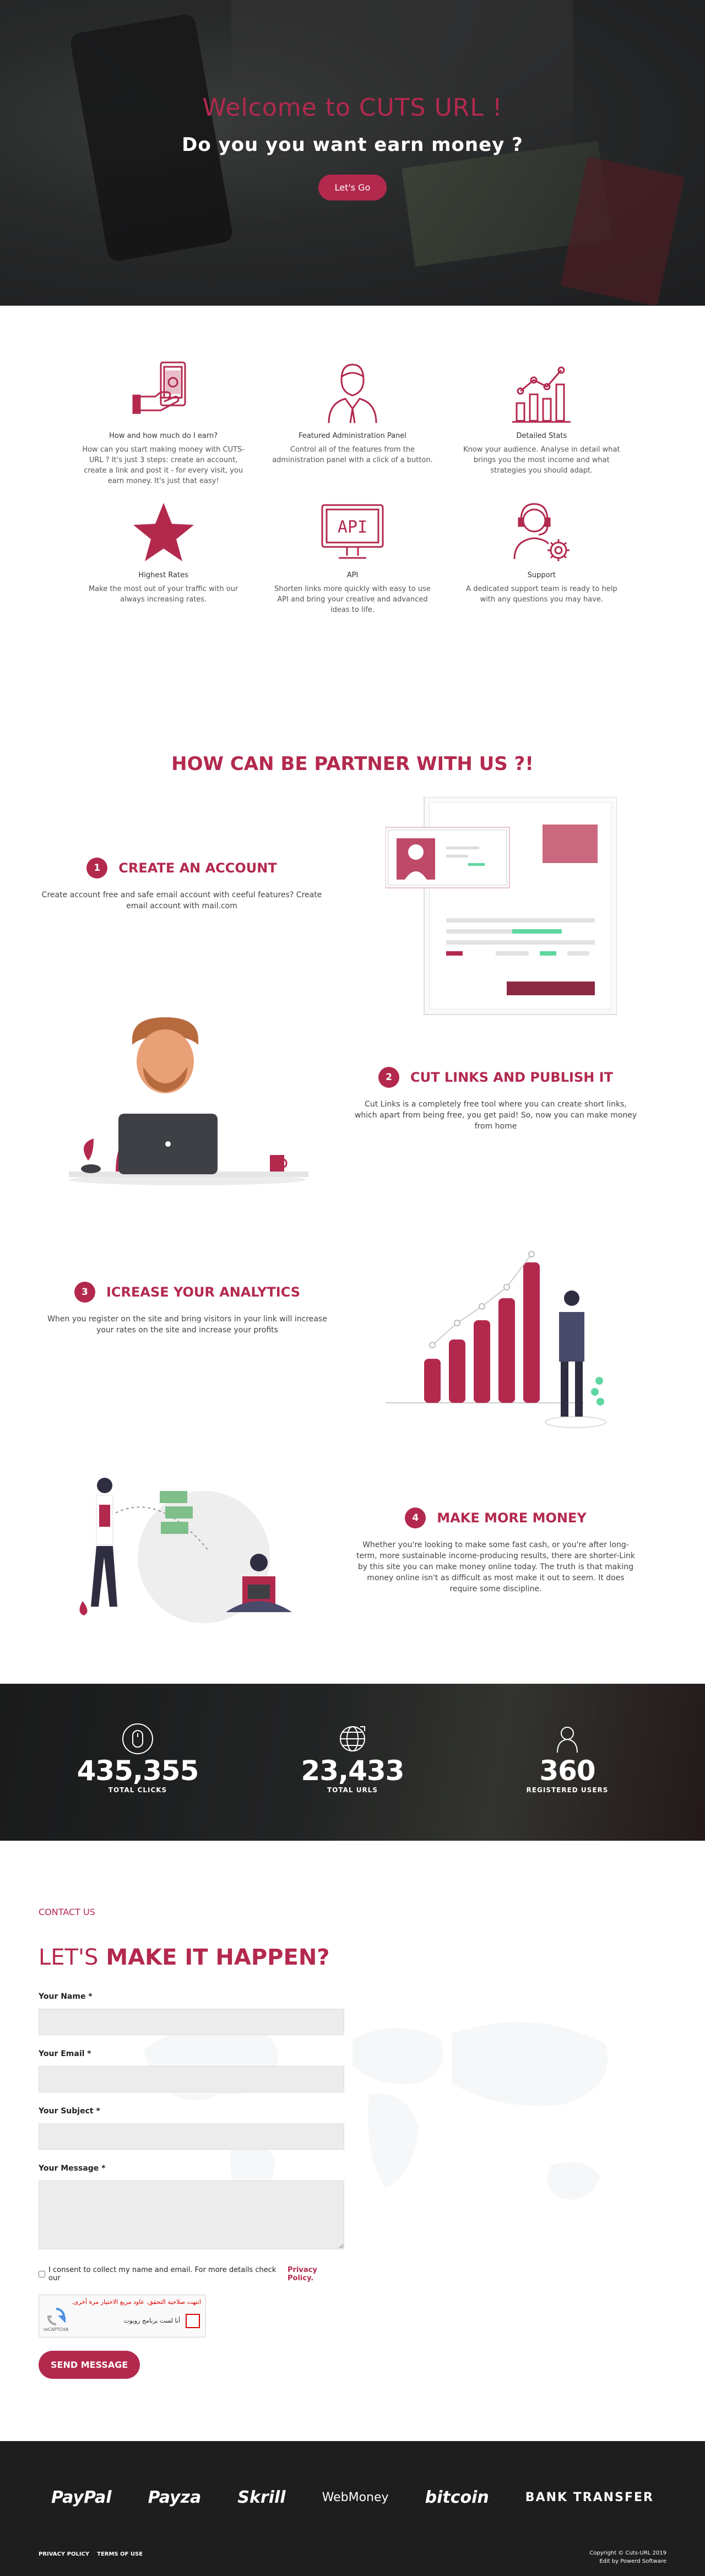 This screenshot has width=705, height=2576. What do you see at coordinates (151, 2320) in the screenshot?
I see `captcha-label: أنا لست برنامج روبوت` at bounding box center [151, 2320].